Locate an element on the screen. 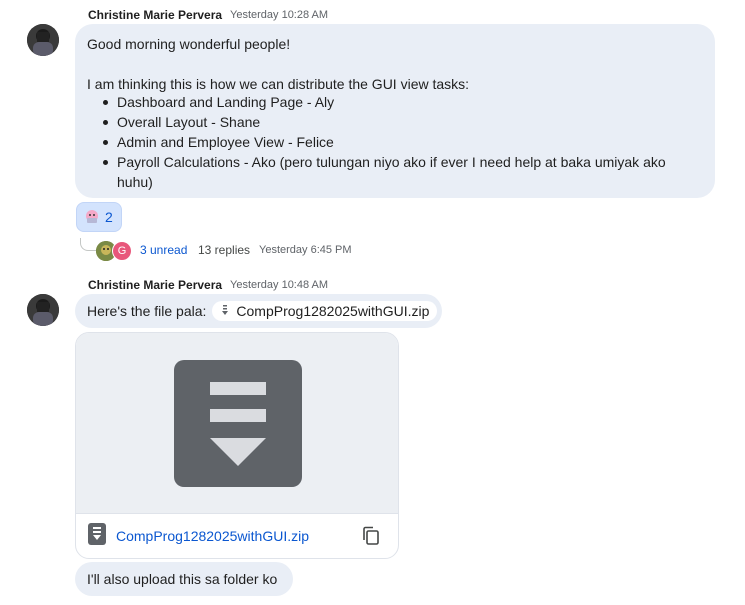  list-item: Admin and Employee View - Felice is located at coordinates (415, 142).